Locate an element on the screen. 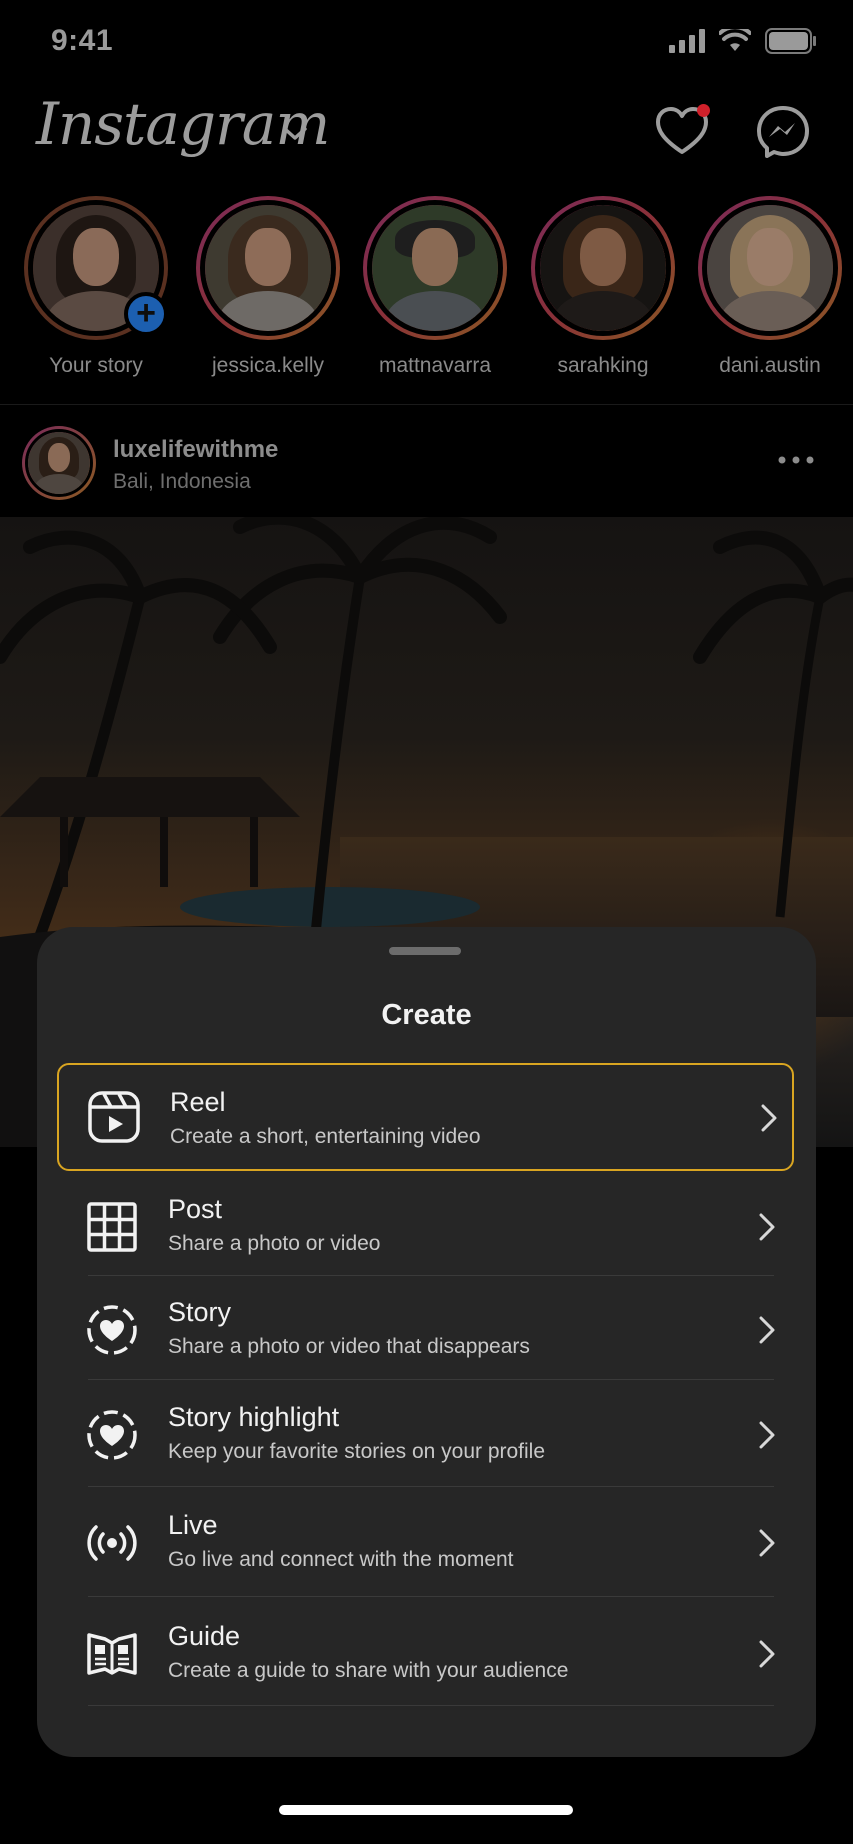 Image resolution: width=853 pixels, height=1844 pixels. create-option-post: Post Share a photo or video is located at coordinates (425, 1227).